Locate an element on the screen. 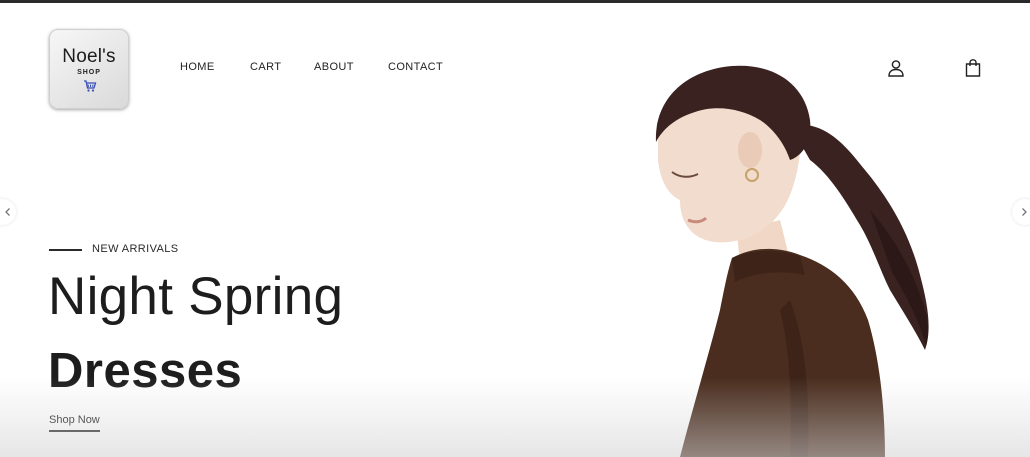 This screenshot has width=1030, height=457. chevron-left-icon is located at coordinates (7, 212).